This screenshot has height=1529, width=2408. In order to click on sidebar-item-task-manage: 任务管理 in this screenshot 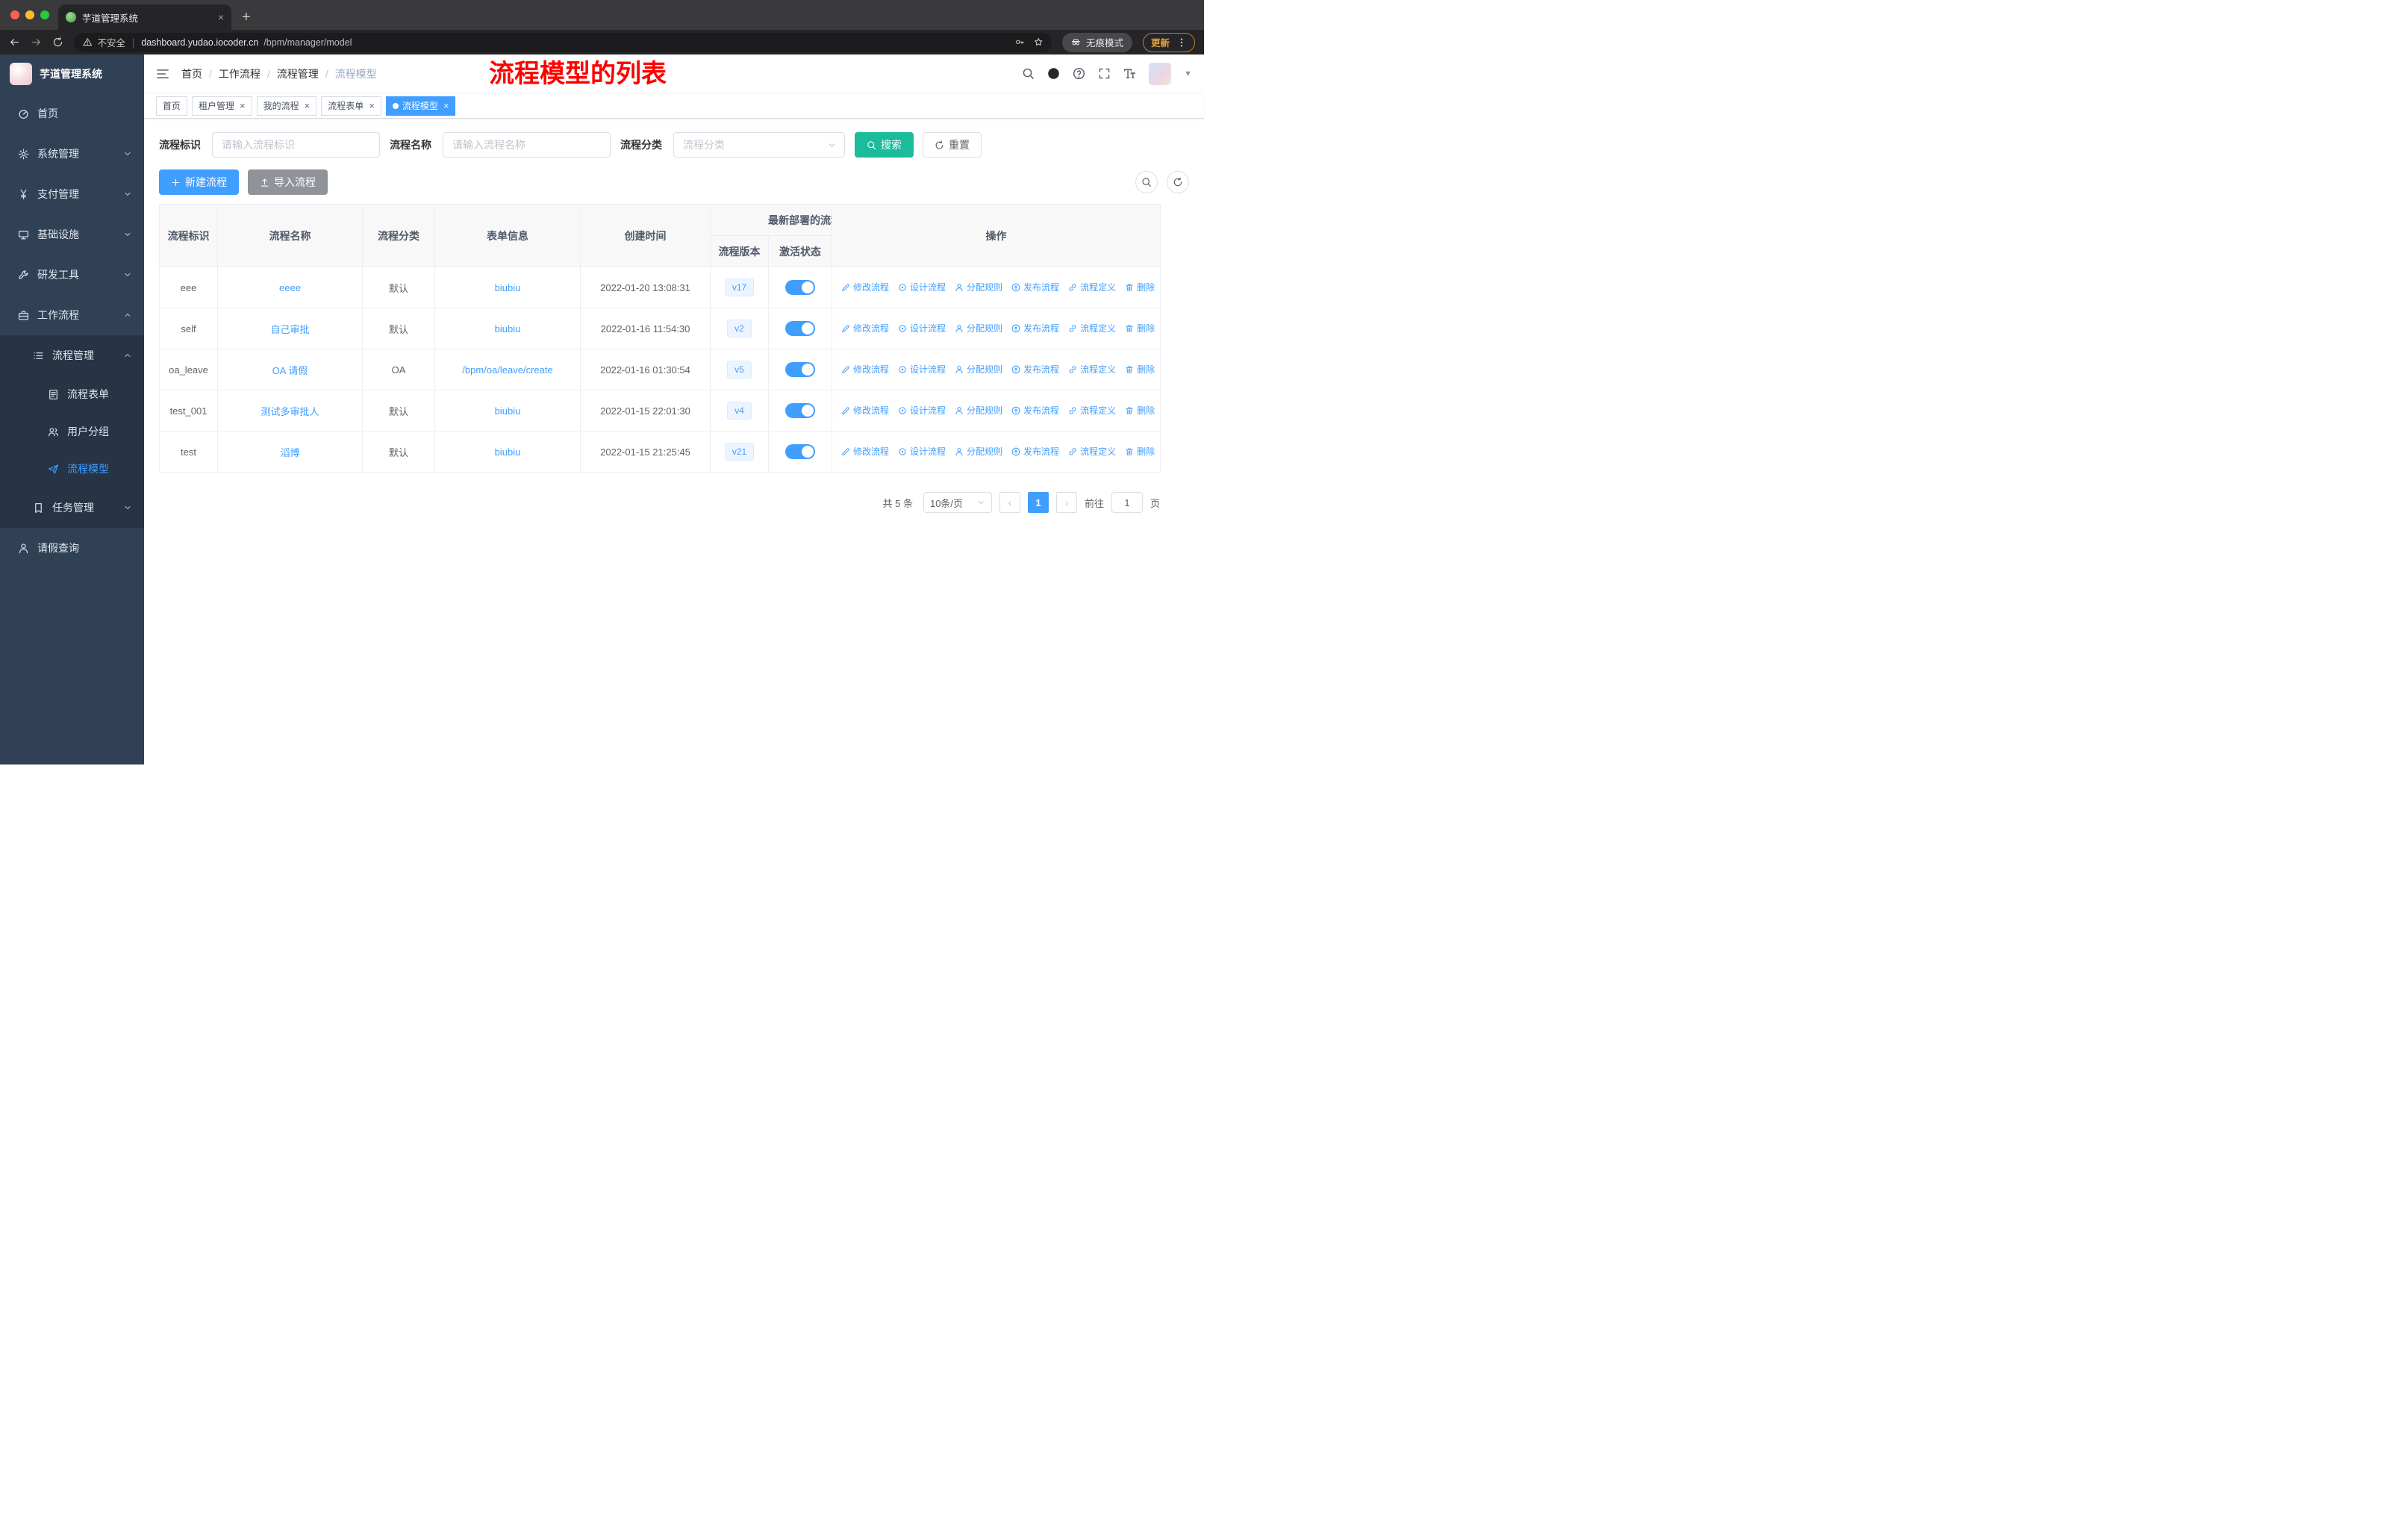, I will do `click(72, 508)`.